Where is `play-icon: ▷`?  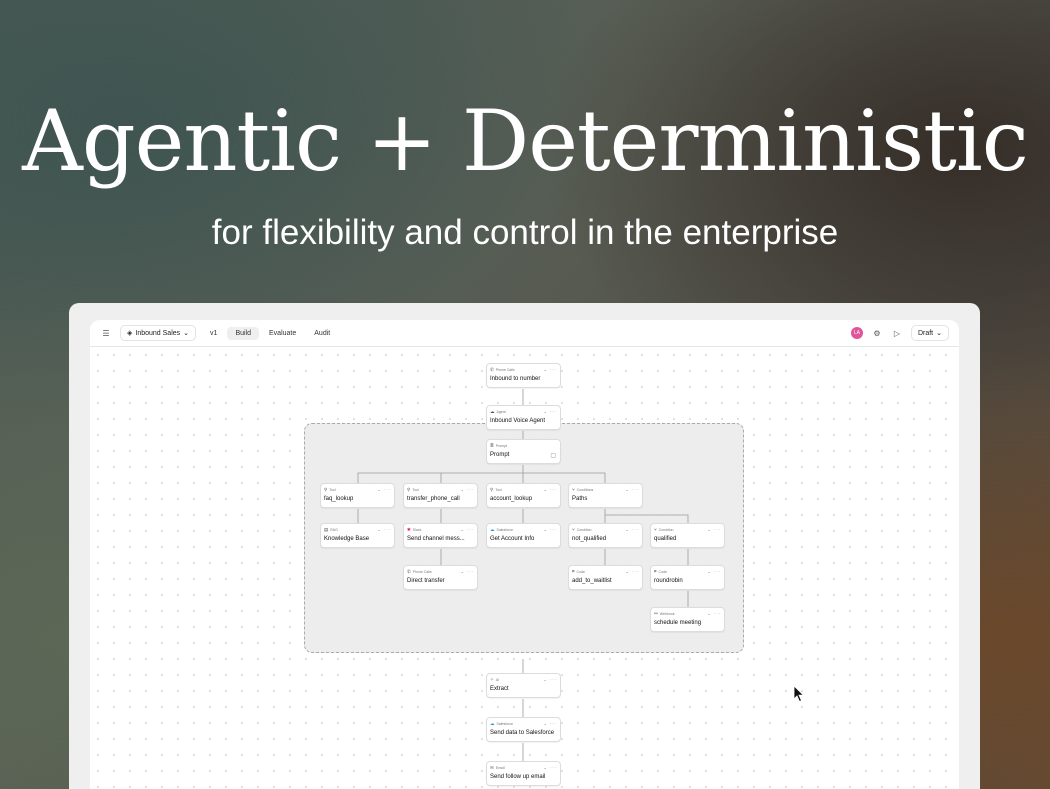
play-icon: ▷ is located at coordinates (897, 333).